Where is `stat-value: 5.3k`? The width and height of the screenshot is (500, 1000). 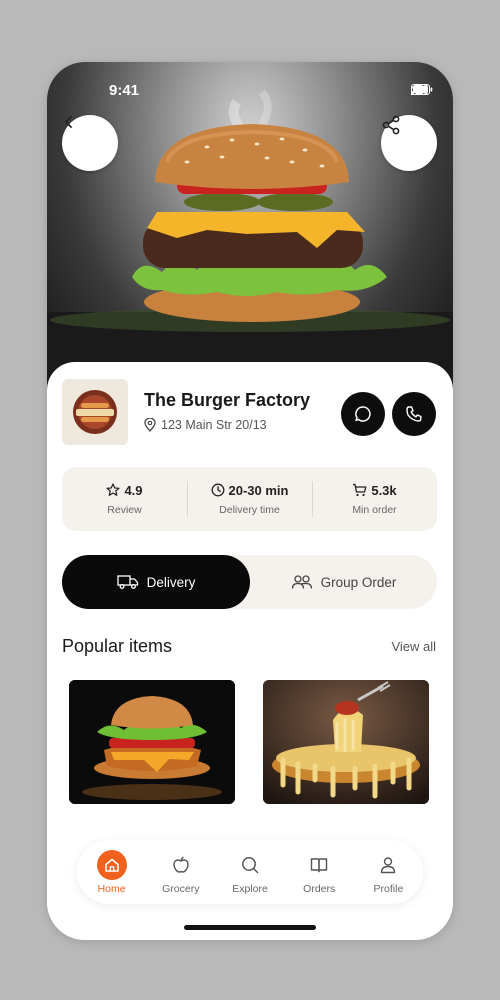
stat-value: 5.3k is located at coordinates (384, 490).